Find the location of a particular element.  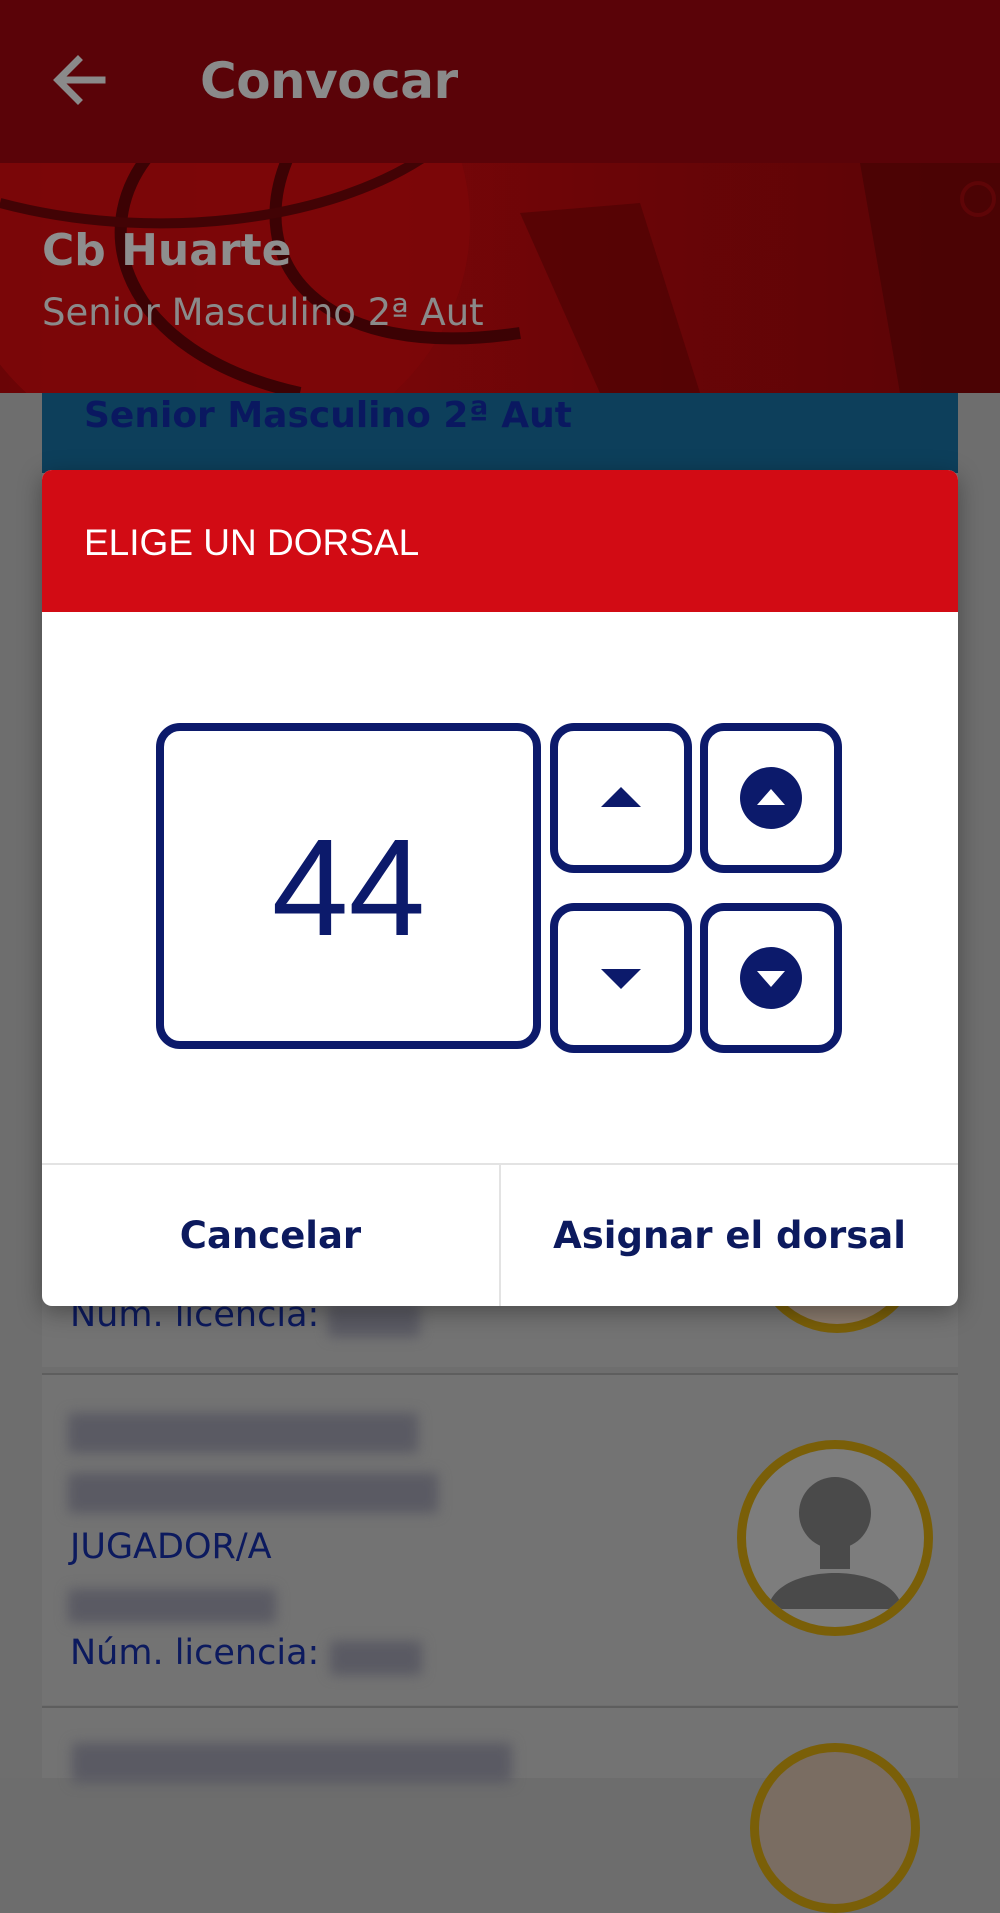

team-banner: Cb Huarte Senior Masculino 2ª Aut is located at coordinates (500, 278).